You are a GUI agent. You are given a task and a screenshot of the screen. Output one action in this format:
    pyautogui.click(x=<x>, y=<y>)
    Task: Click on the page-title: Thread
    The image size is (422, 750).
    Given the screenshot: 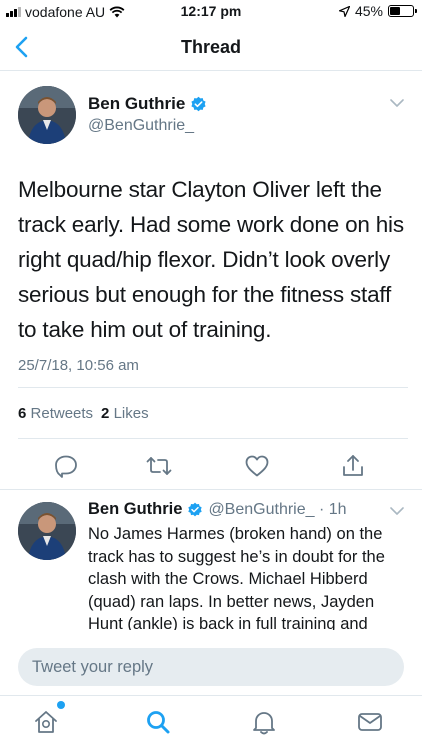 What is the action you would take?
    pyautogui.click(x=210, y=47)
    